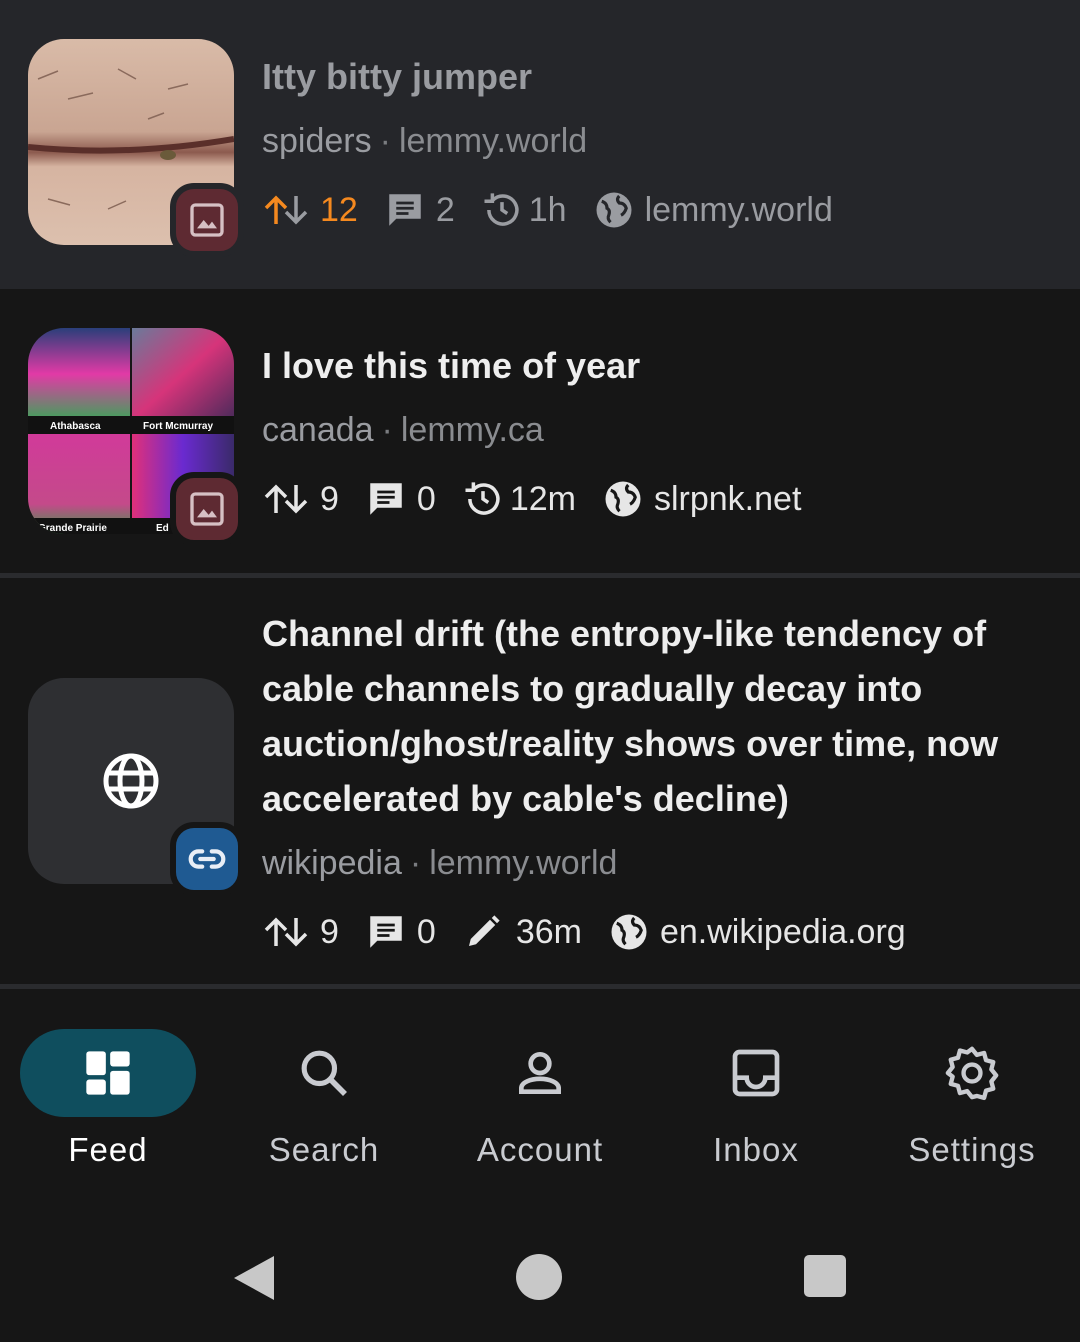 The image size is (1080, 1342). What do you see at coordinates (540, 1149) in the screenshot?
I see `nav-label: Account` at bounding box center [540, 1149].